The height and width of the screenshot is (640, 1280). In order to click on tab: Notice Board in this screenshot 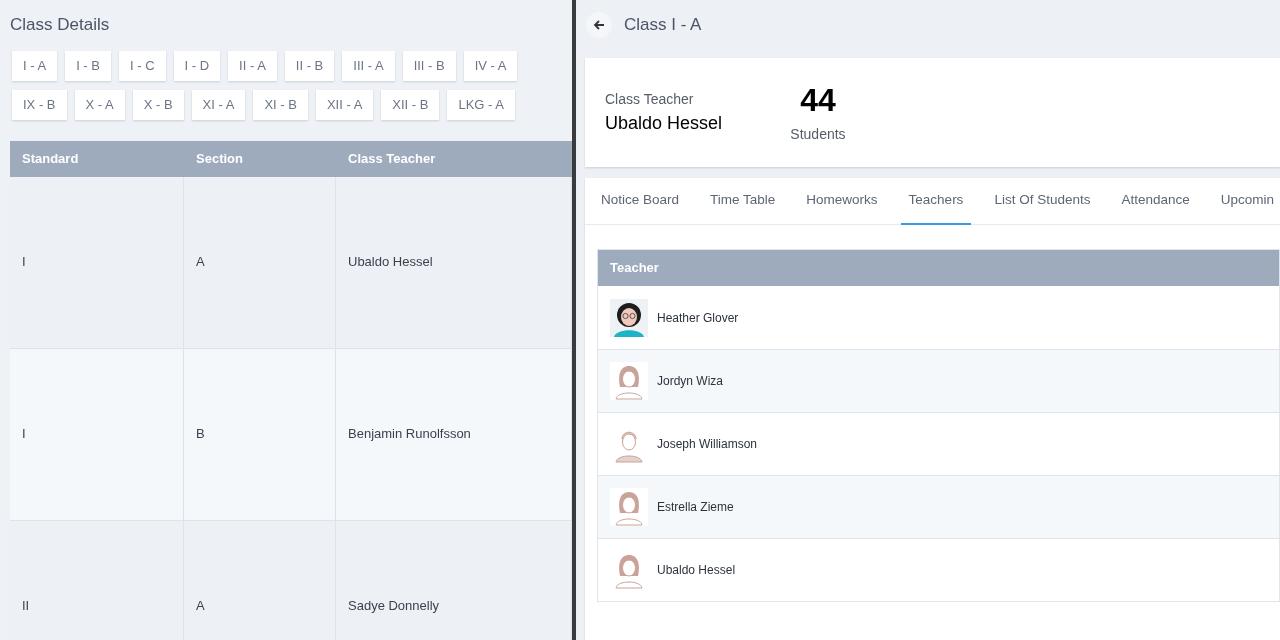, I will do `click(640, 201)`.